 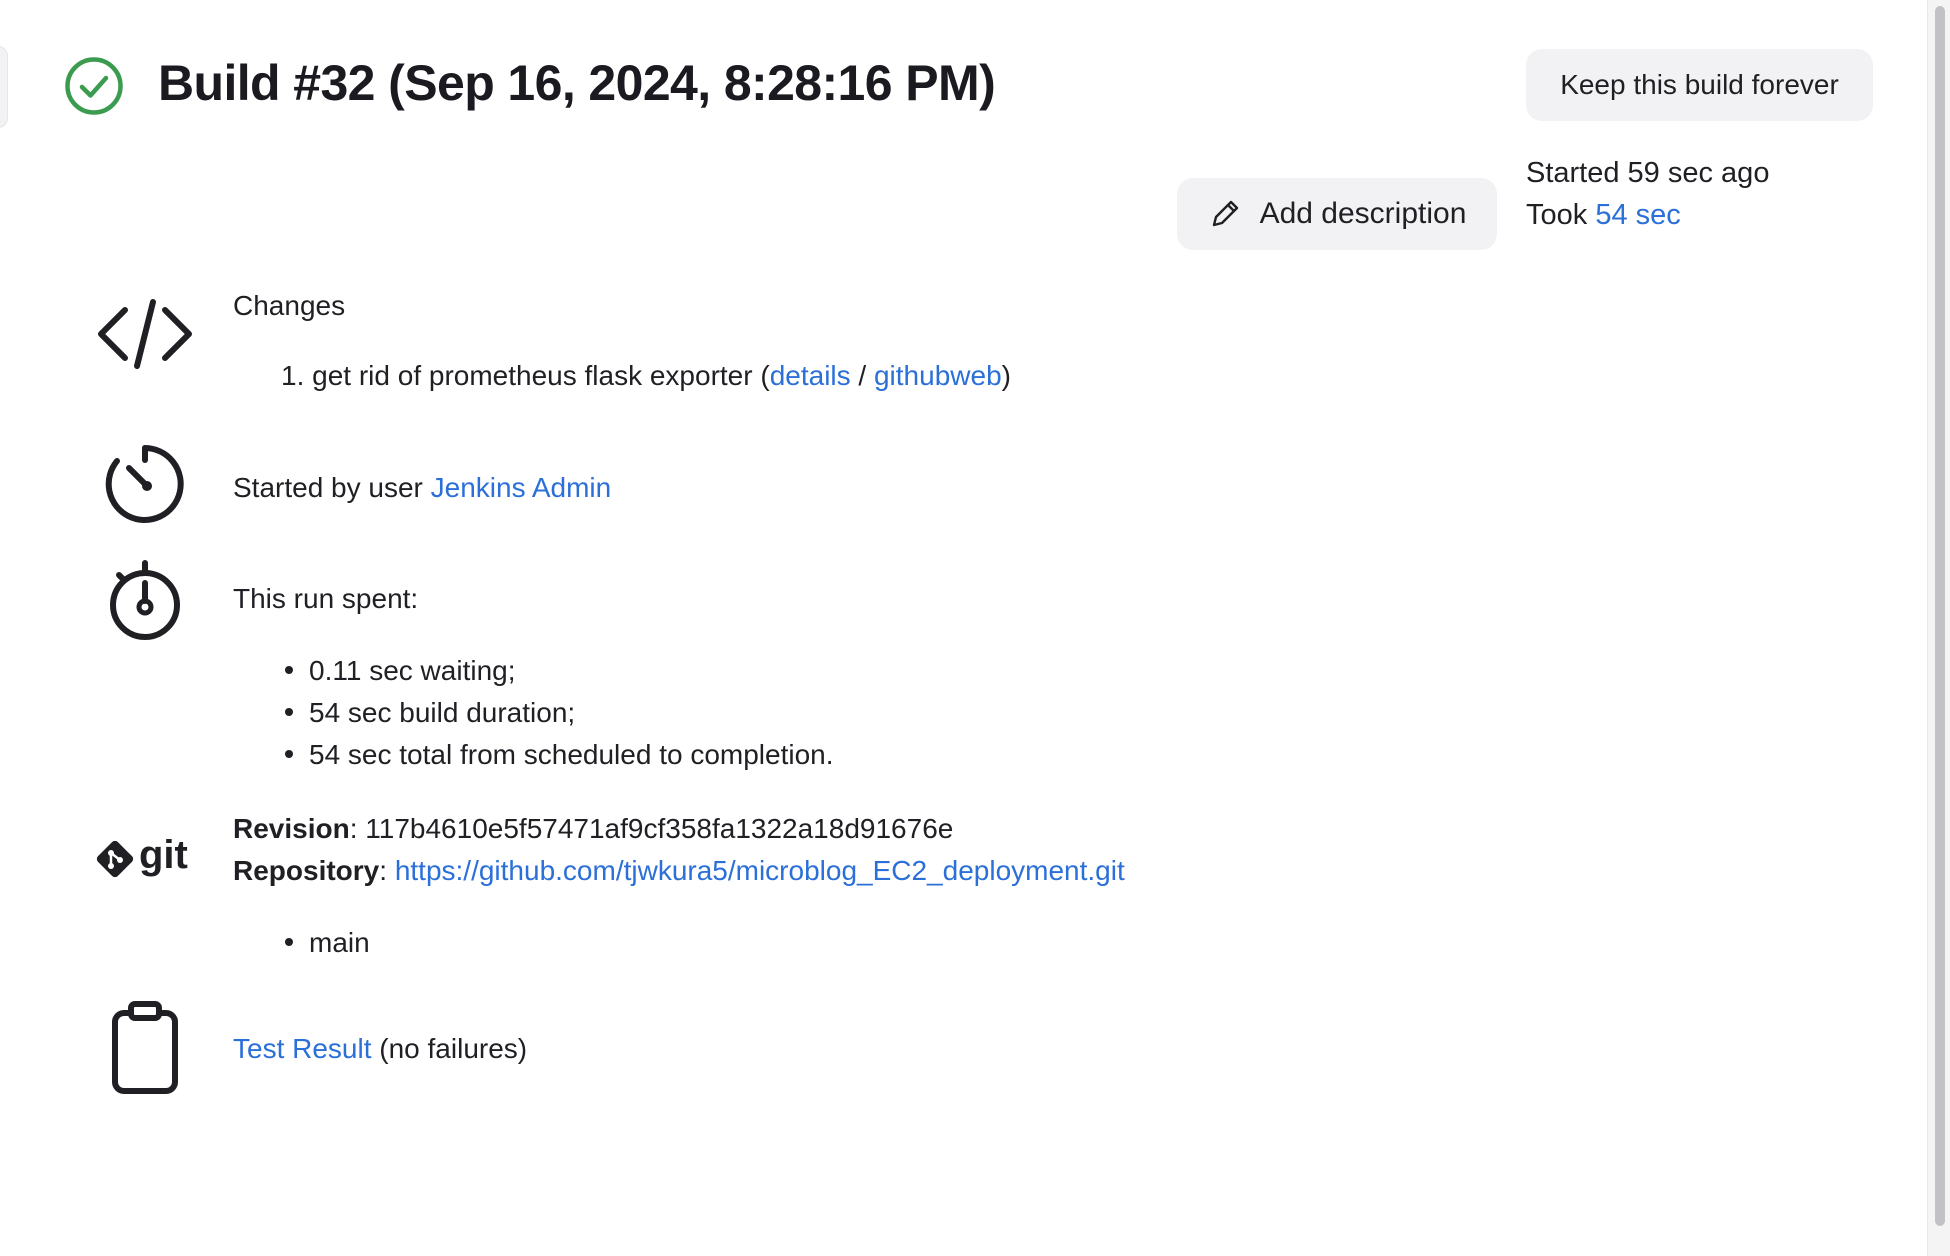 What do you see at coordinates (1648, 173) in the screenshot?
I see `started-text: Started 59 sec ago` at bounding box center [1648, 173].